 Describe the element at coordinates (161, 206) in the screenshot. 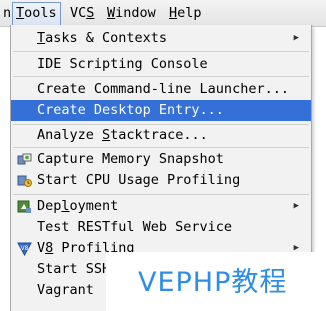

I see `menu-item-deployment: Deployment ▶` at that location.